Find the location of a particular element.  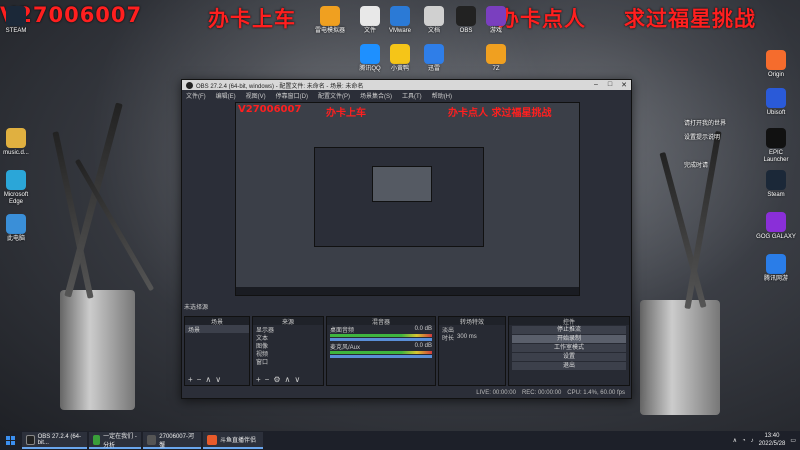

network-icon: ◔ is located at coordinates (744, 441).